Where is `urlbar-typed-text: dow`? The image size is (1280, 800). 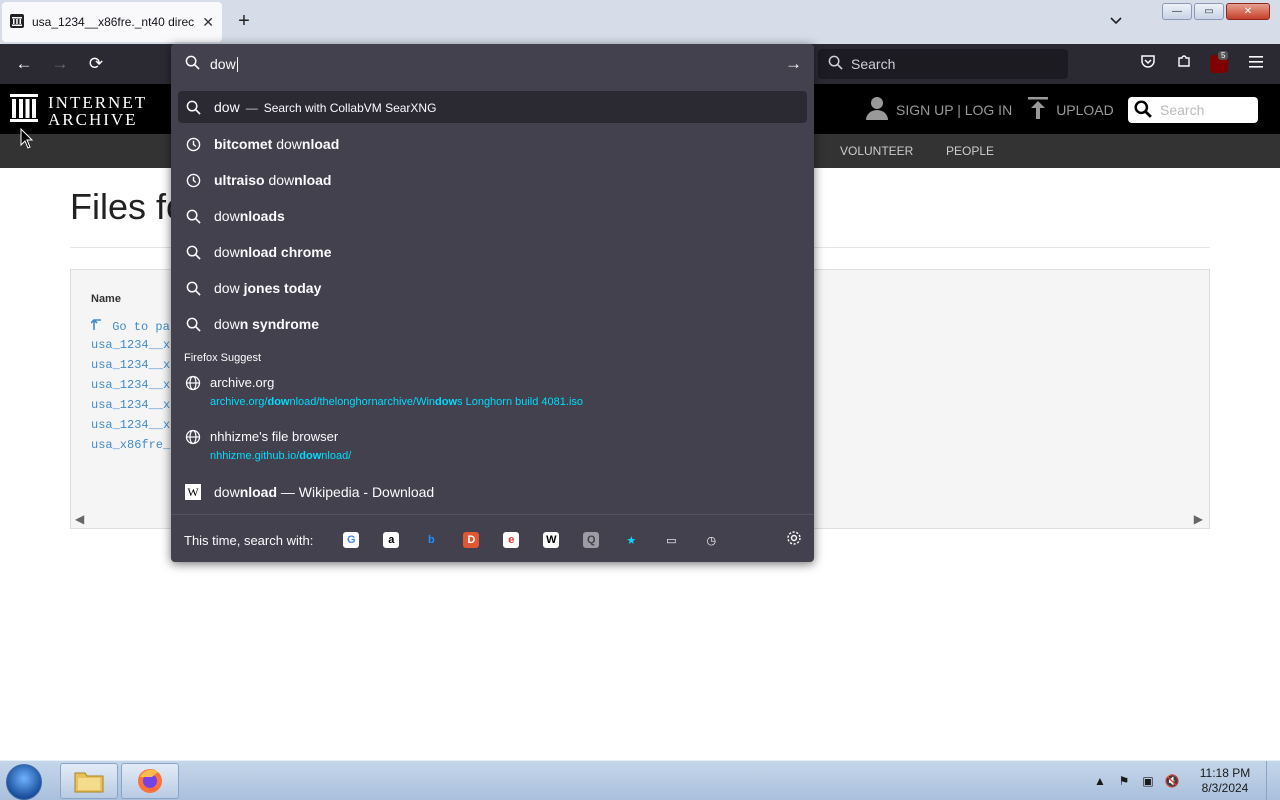
urlbar-typed-text: dow is located at coordinates (223, 64).